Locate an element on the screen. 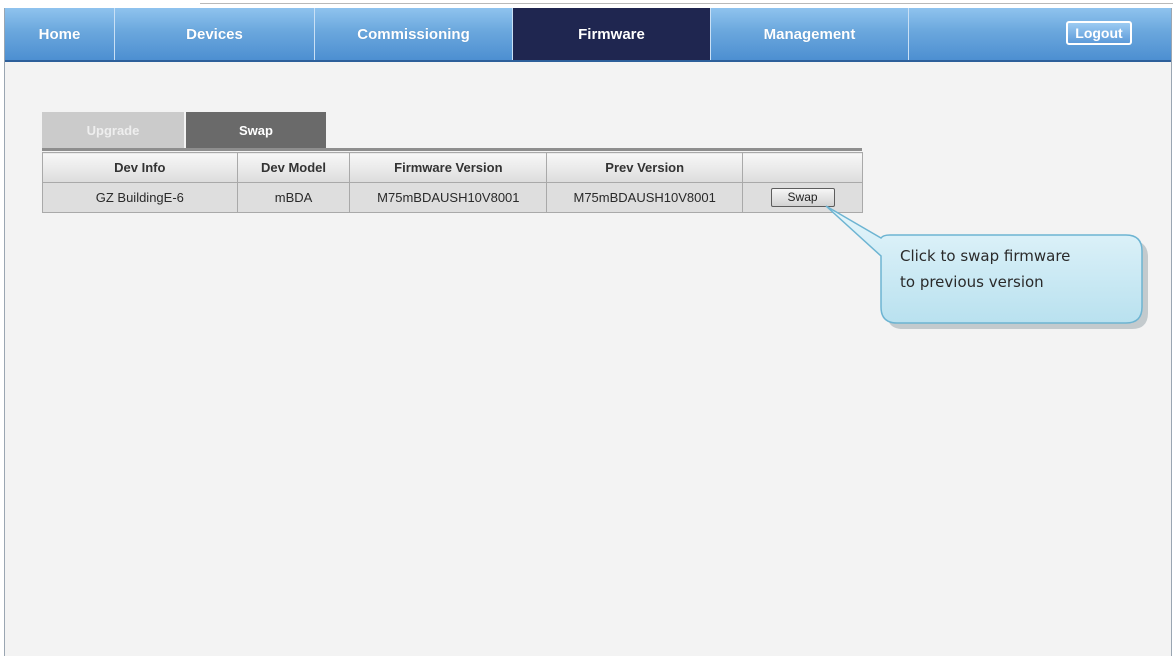 This screenshot has height=656, width=1173. nav-home: Home is located at coordinates (60, 34).